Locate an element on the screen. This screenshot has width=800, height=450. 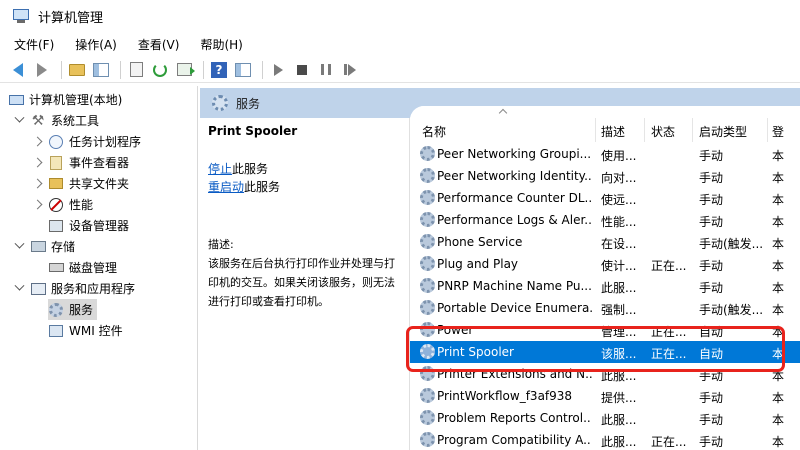
stop-action-line: 停止此服务 is located at coordinates (304, 169).